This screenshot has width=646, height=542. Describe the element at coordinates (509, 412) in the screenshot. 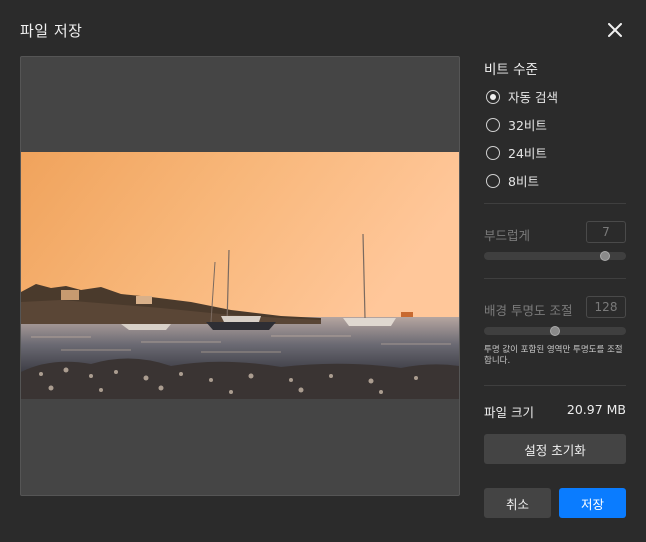

I see `file-size-label: 파일 크기` at that location.